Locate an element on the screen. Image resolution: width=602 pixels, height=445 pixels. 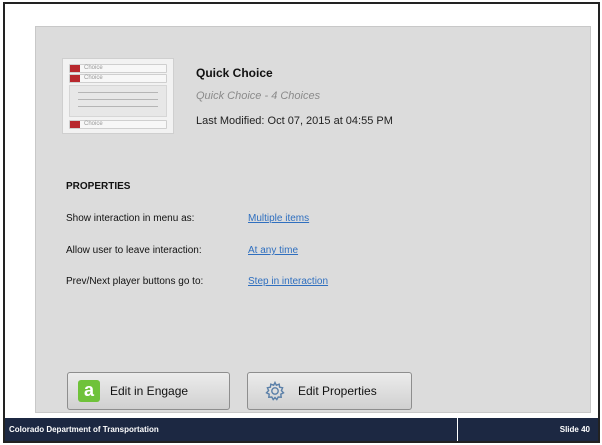
properties-heading: PROPERTIES is located at coordinates (98, 186).